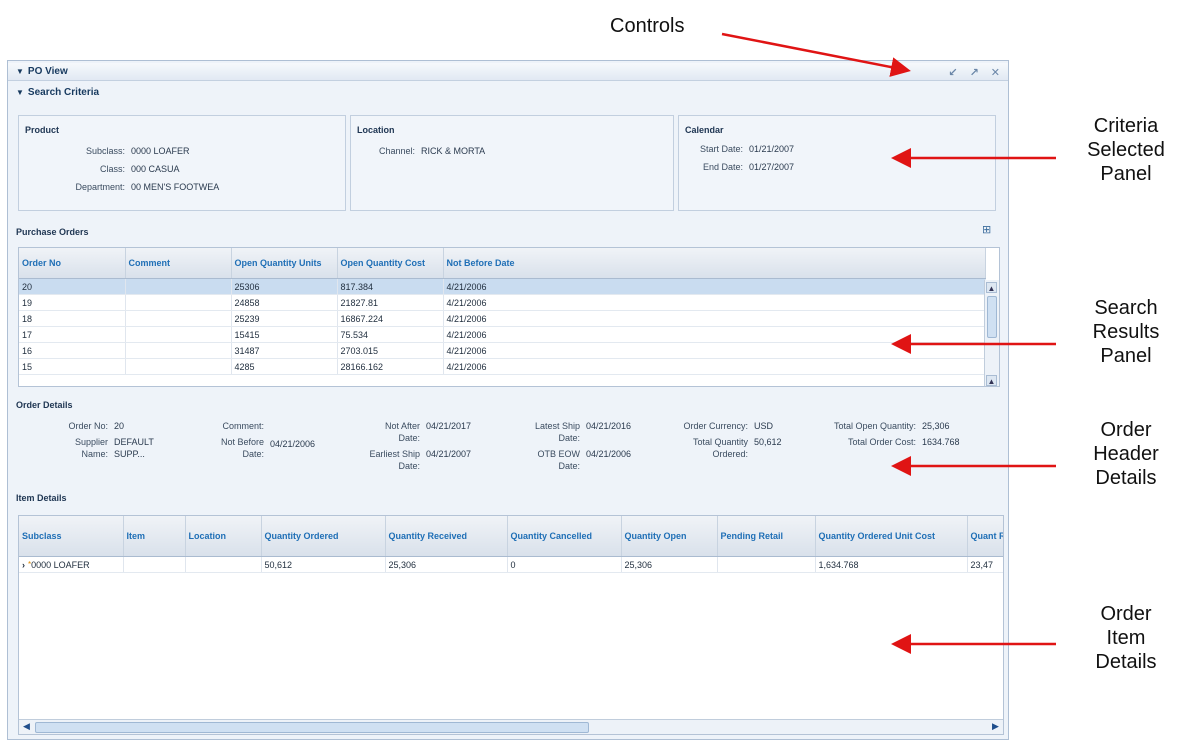 The height and width of the screenshot is (744, 1190). I want to click on column-header-open-qty-units: Open Quantity Units, so click(284, 263).